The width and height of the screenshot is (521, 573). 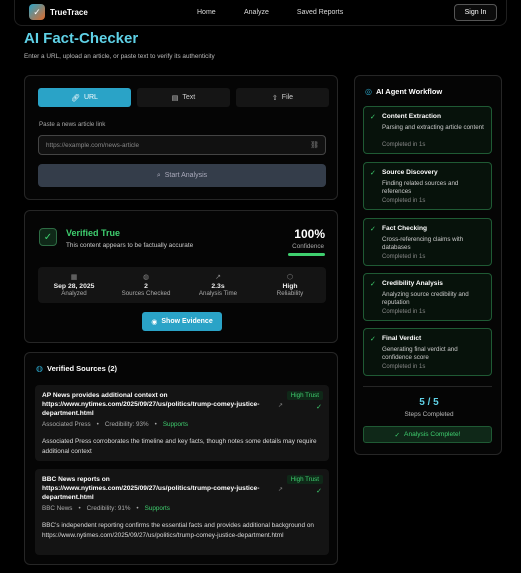 What do you see at coordinates (81, 38) in the screenshot?
I see `page-title: AI Fact-Checker` at bounding box center [81, 38].